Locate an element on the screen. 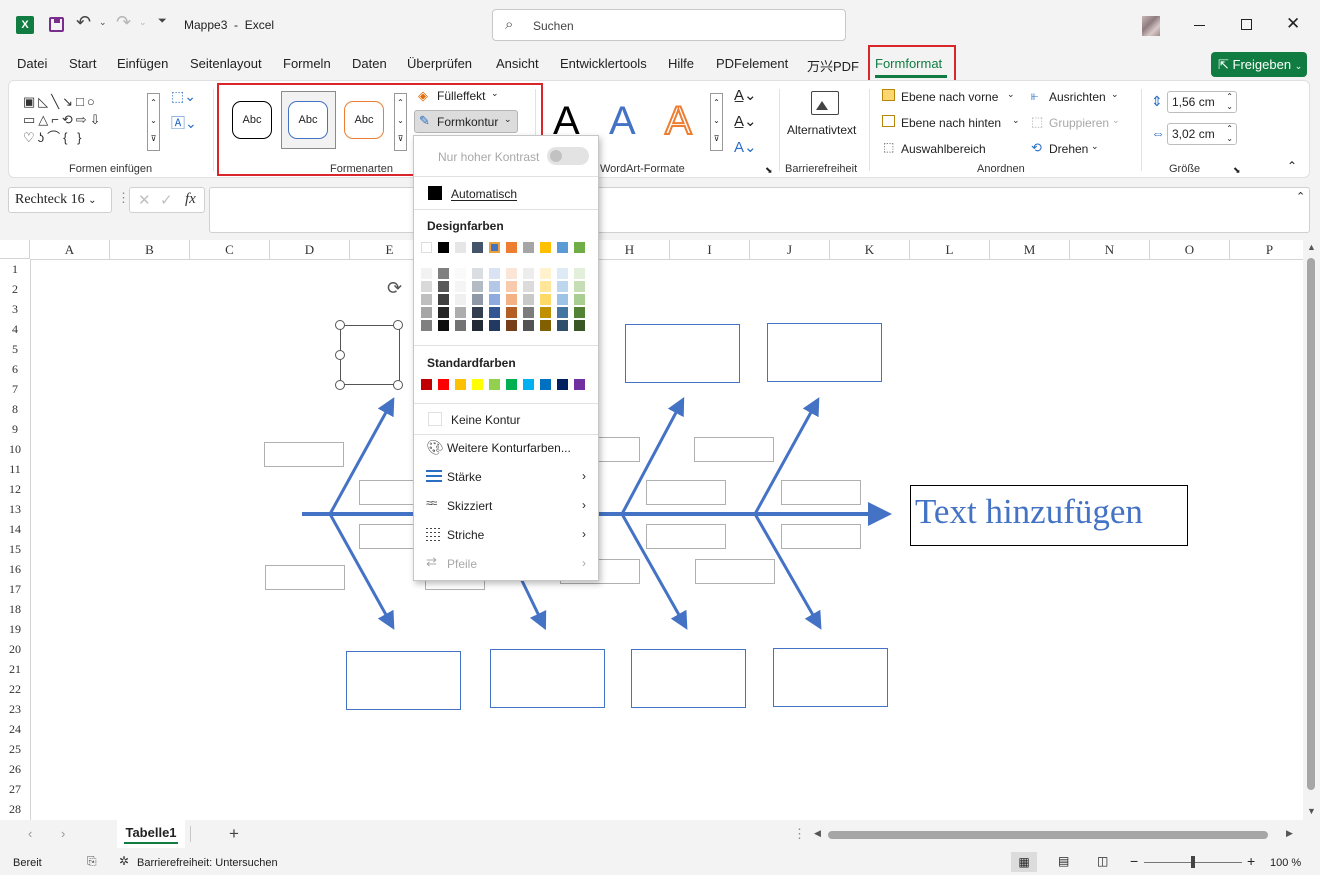  alt-text-button: Alternativtext is located at coordinates (821, 130).